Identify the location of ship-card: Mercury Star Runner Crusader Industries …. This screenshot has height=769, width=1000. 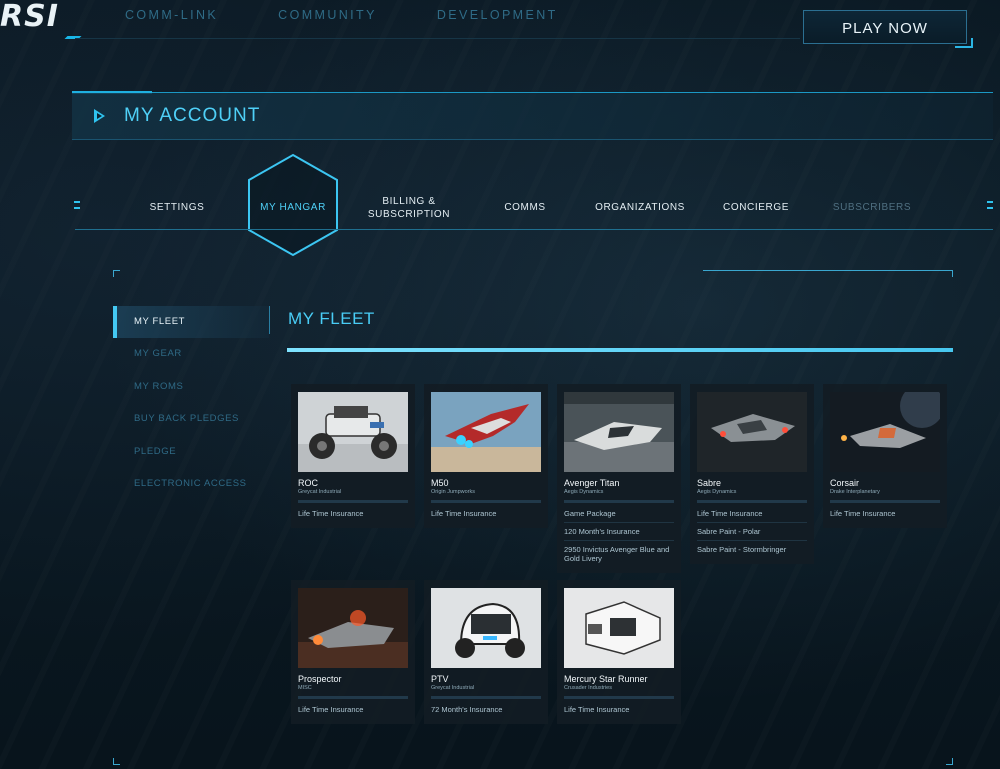
(619, 652).